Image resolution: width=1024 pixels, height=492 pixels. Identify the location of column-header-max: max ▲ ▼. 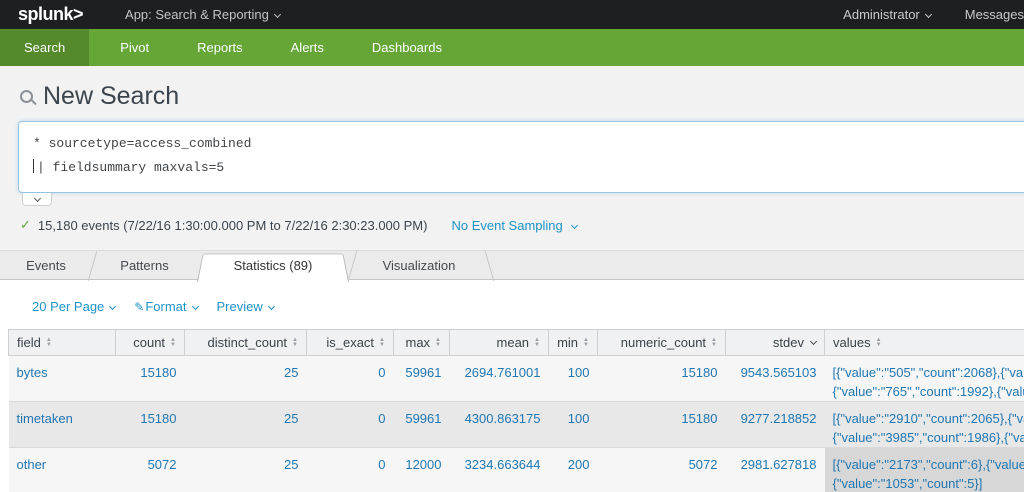
(421, 342).